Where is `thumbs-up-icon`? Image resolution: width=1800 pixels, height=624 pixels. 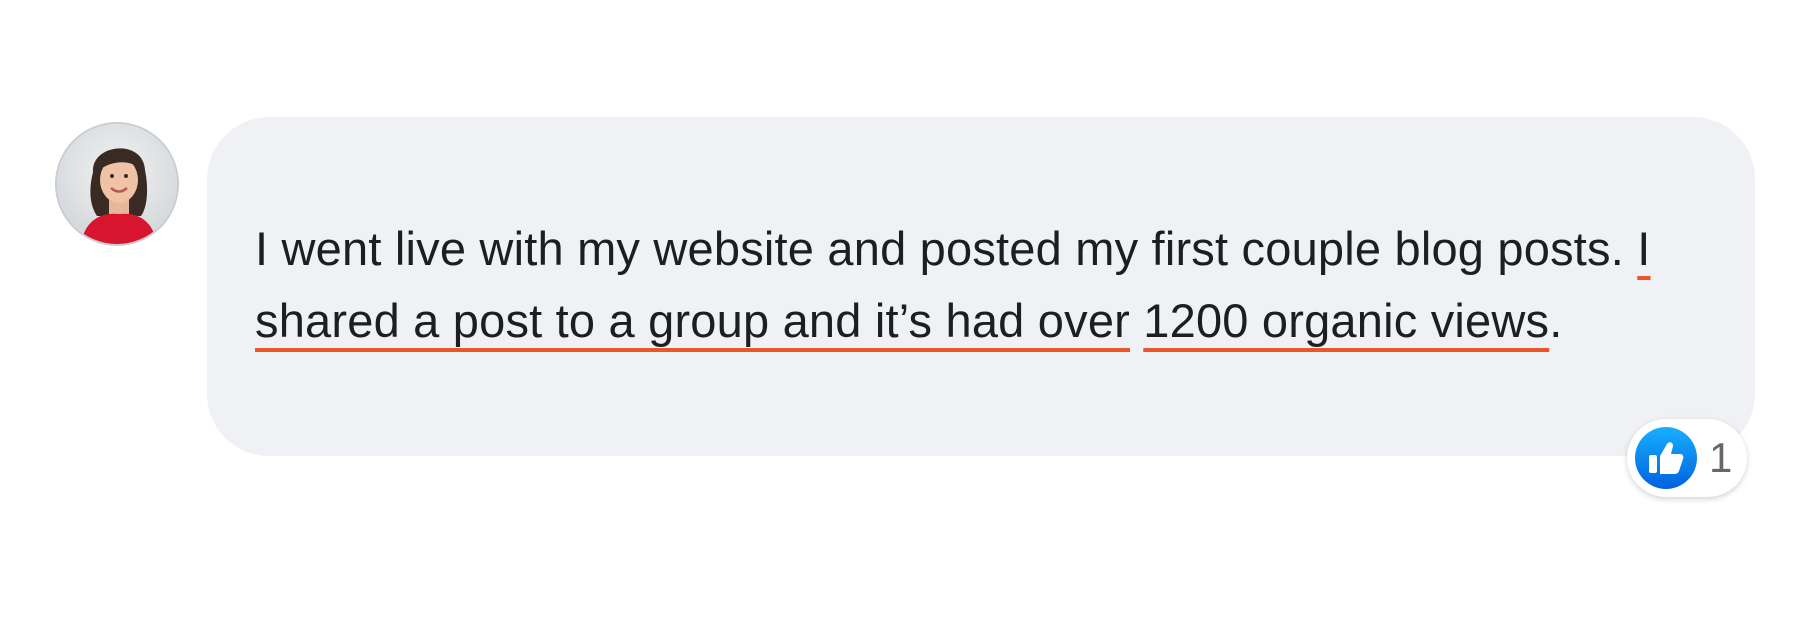
thumbs-up-icon is located at coordinates (1666, 458).